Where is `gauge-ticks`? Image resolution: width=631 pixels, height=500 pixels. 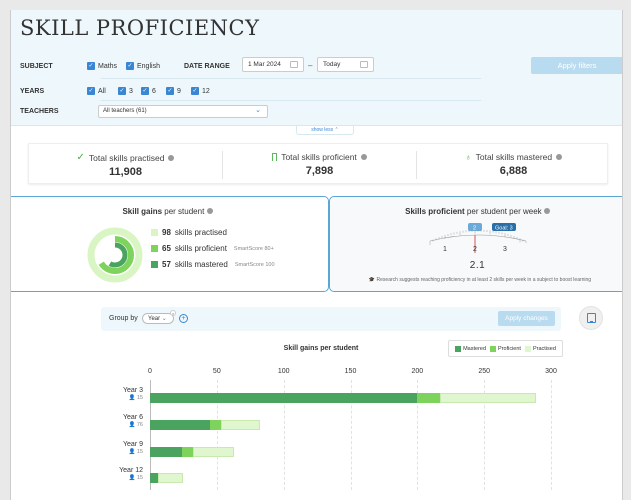
gauge-ticks is located at coordinates (478, 237).